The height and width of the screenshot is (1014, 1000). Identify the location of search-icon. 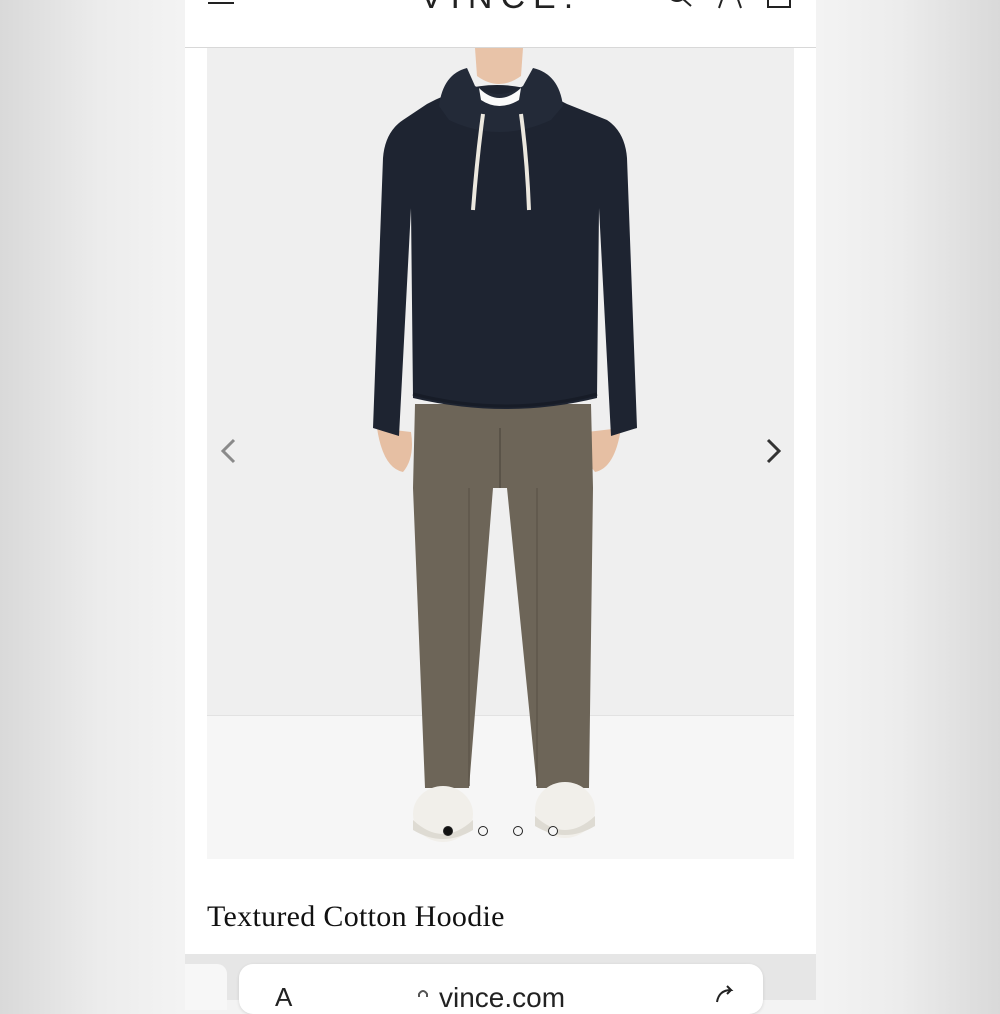
(680, 5).